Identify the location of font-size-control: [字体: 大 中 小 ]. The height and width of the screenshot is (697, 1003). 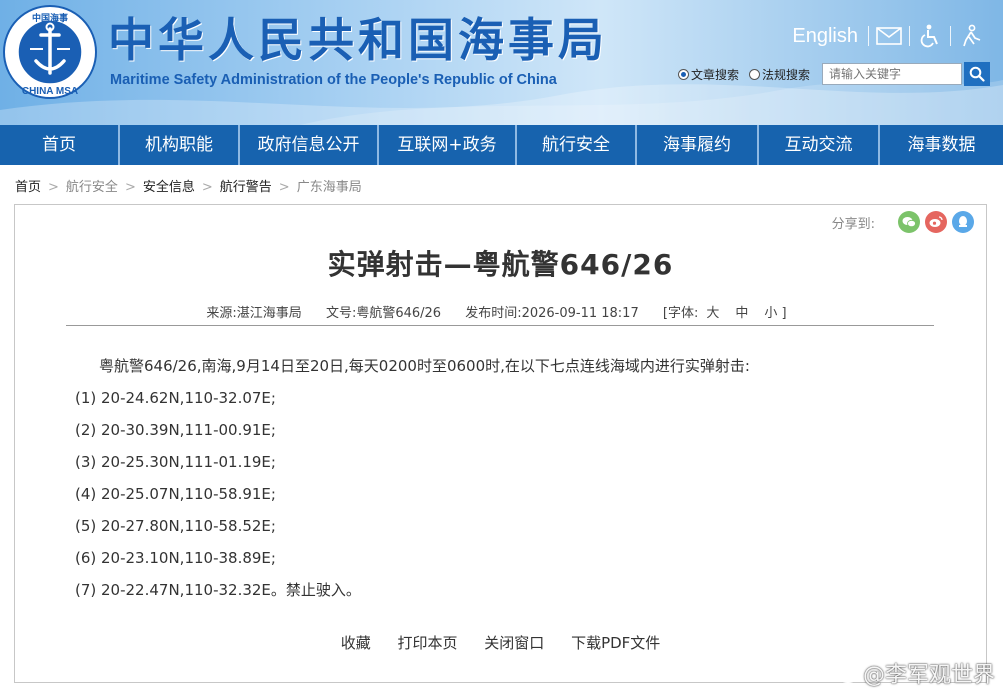
(729, 313).